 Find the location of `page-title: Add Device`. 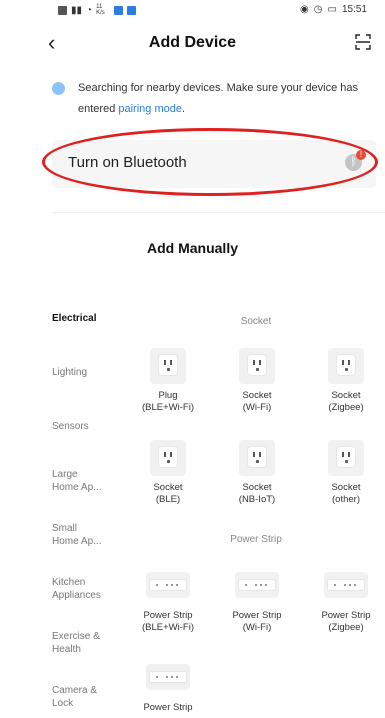

page-title: Add Device is located at coordinates (192, 42).